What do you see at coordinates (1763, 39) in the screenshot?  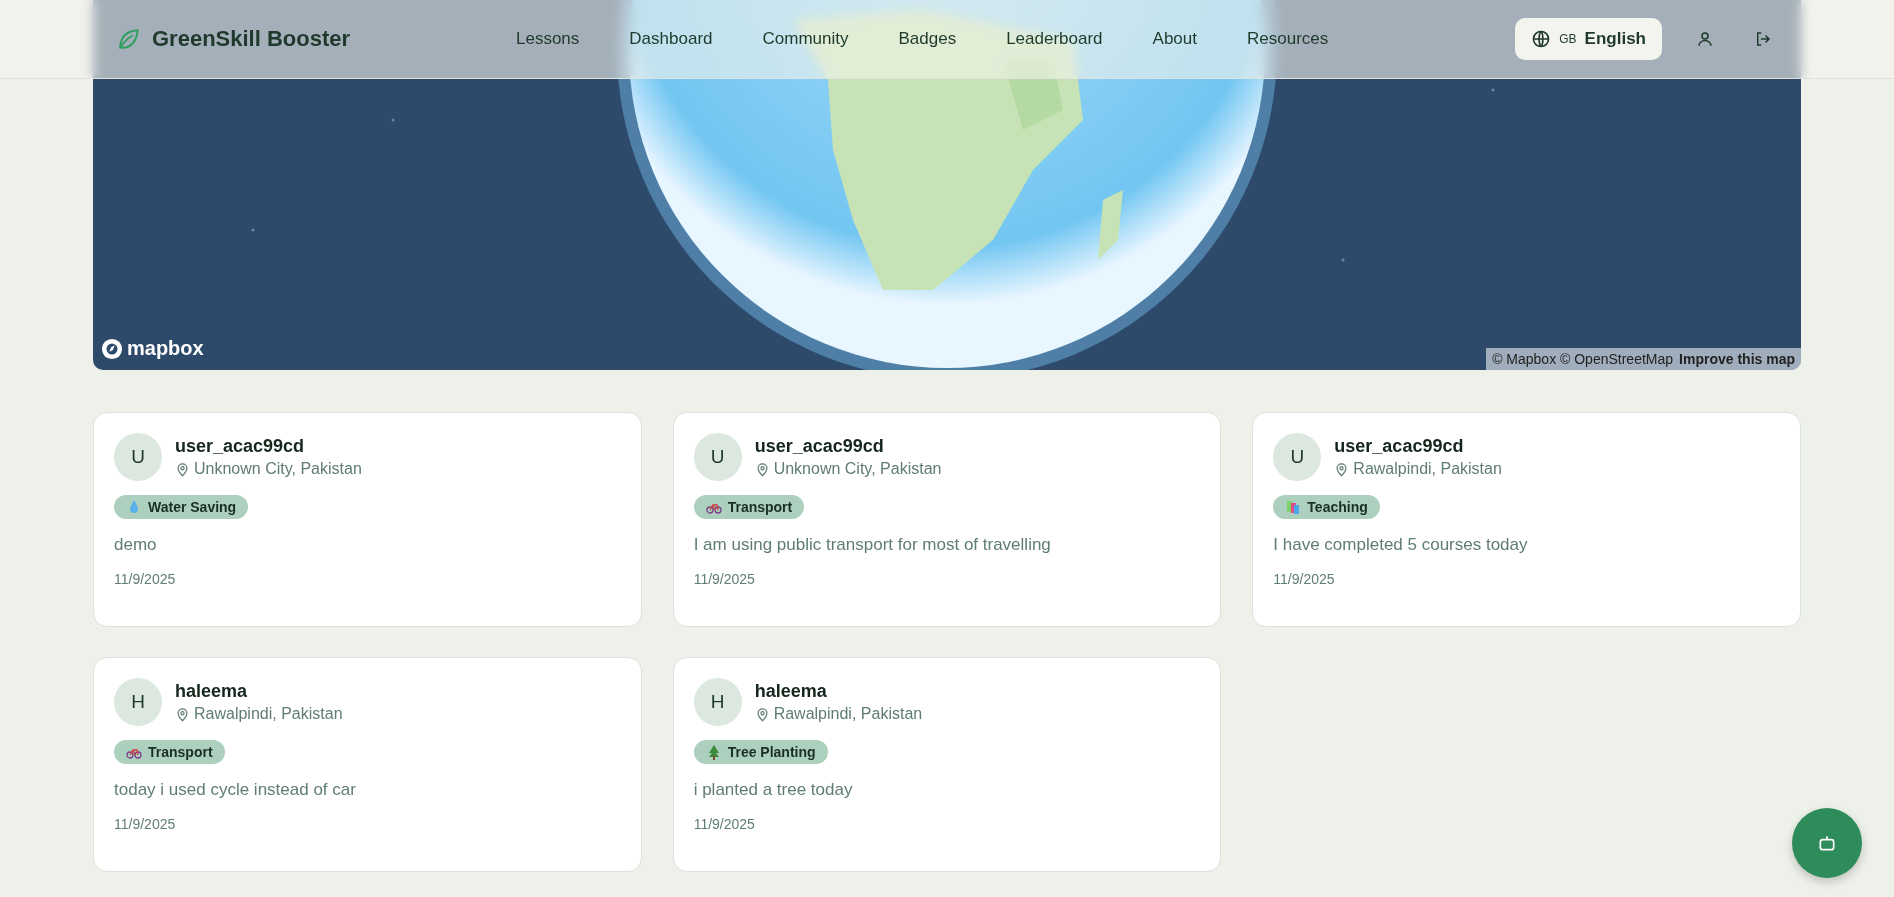 I see `logout-icon` at bounding box center [1763, 39].